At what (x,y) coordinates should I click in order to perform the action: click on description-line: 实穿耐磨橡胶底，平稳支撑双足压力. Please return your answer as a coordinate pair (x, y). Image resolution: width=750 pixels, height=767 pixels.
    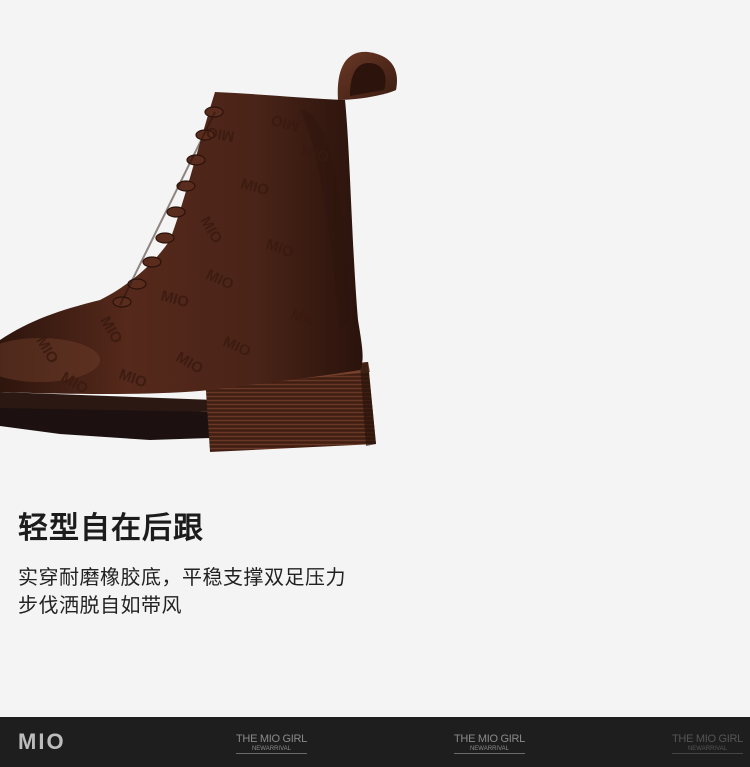
    Looking at the image, I should click on (182, 577).